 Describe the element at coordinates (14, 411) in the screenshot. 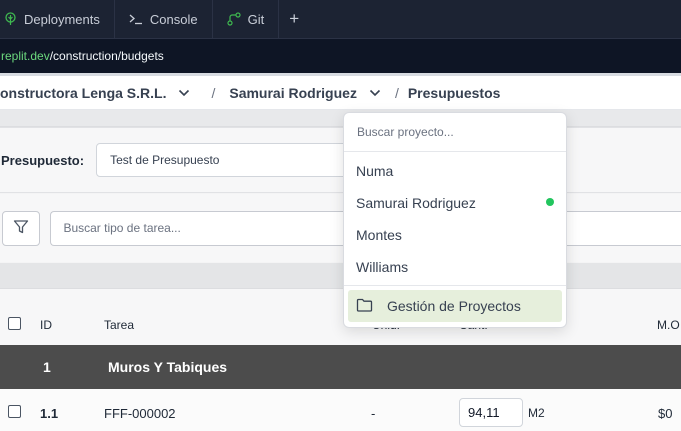

I see `row-checkbox` at that location.